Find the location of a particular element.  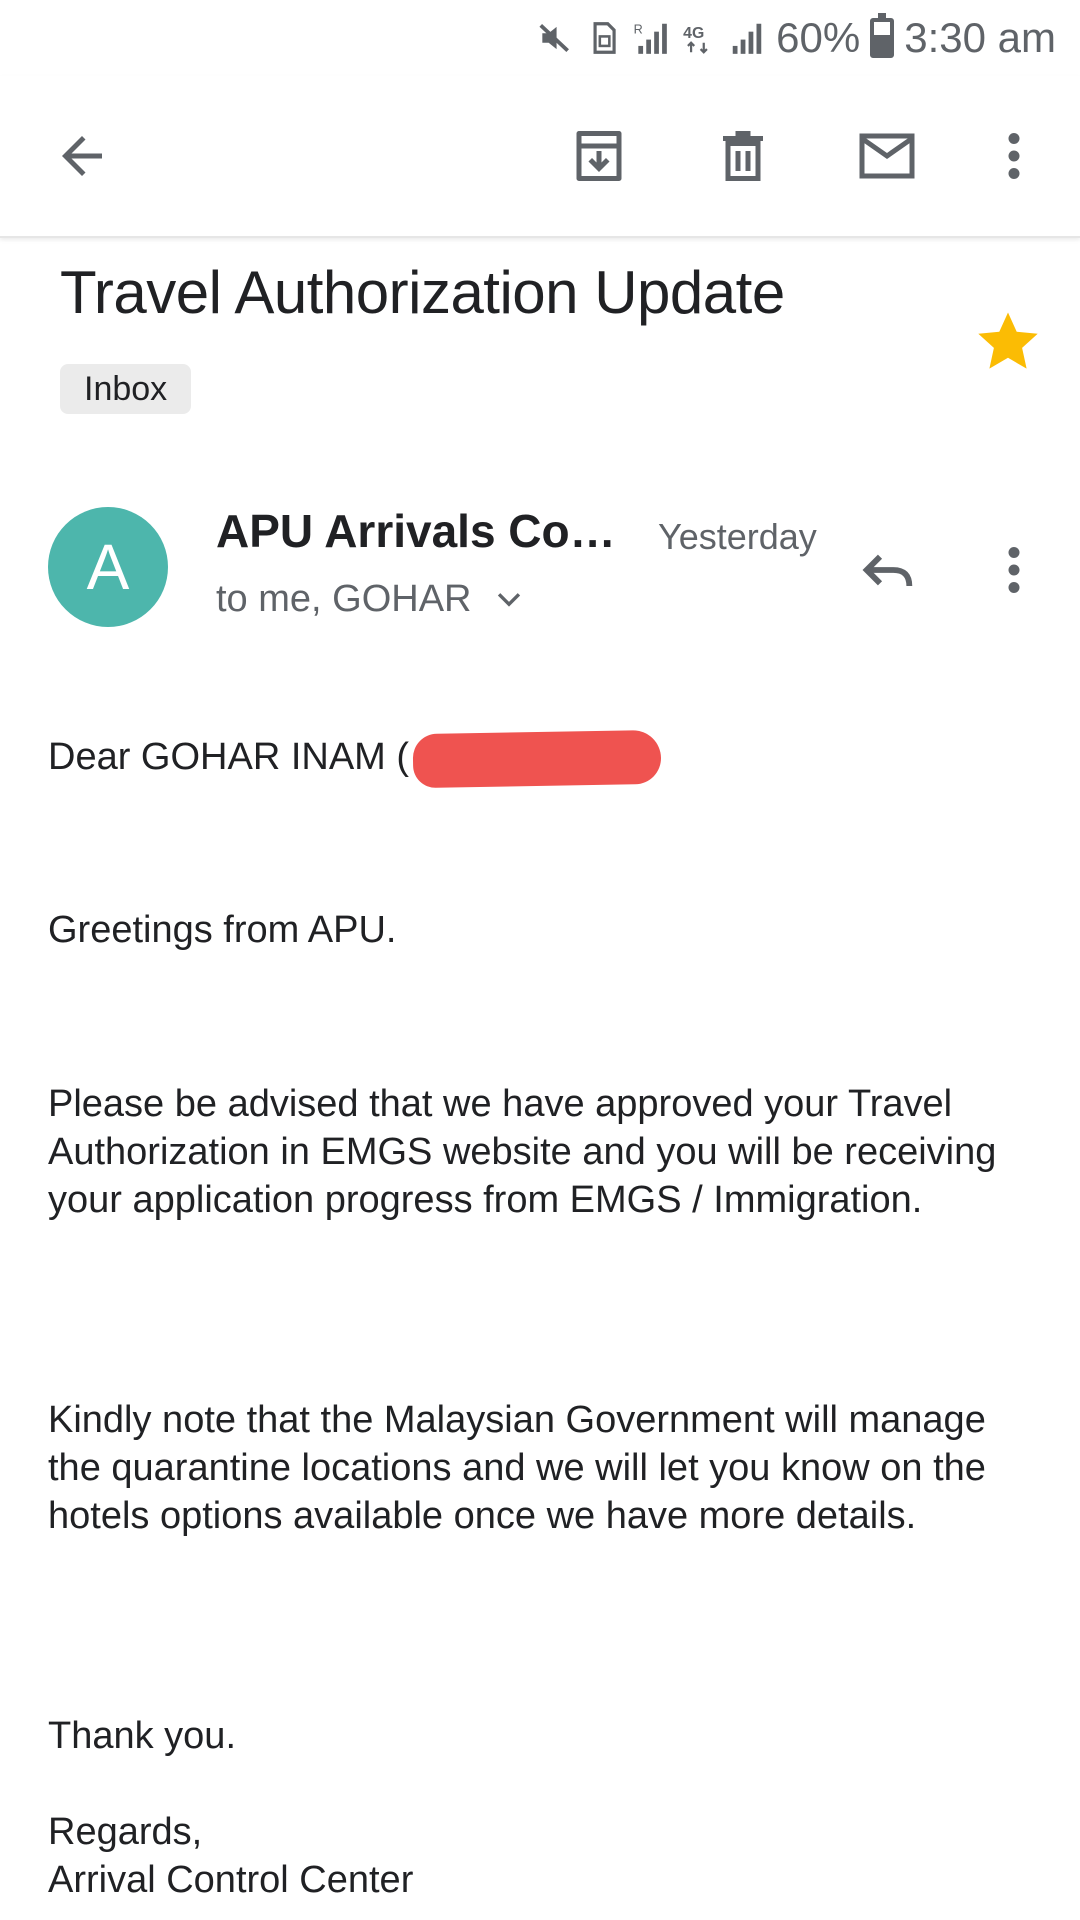

more-options-button is located at coordinates (1014, 156).